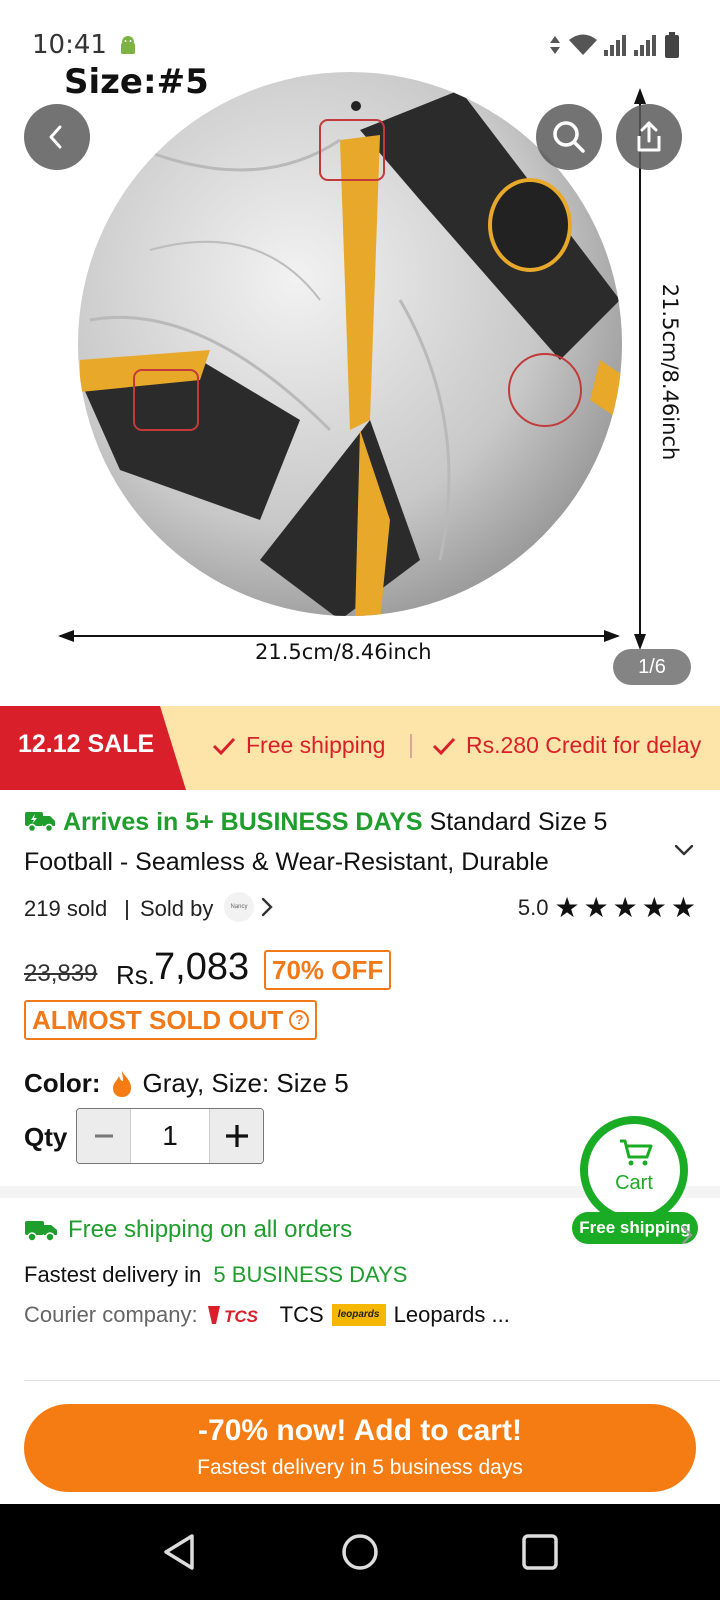  What do you see at coordinates (316, 745) in the screenshot?
I see `perk-free-shipping-label: Free shipping` at bounding box center [316, 745].